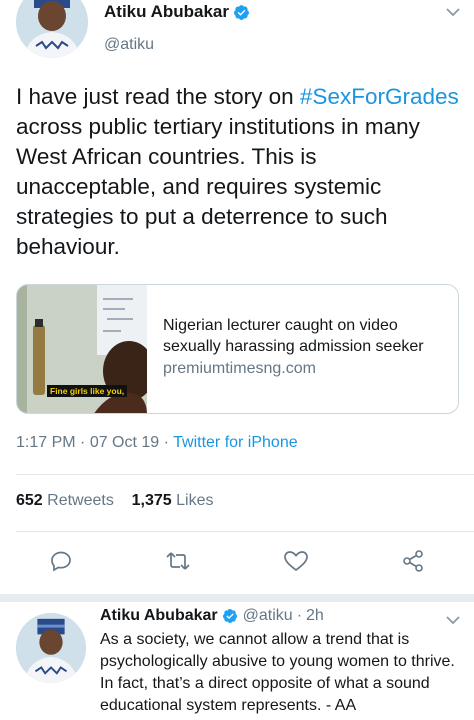 Image resolution: width=474 pixels, height=720 pixels. I want to click on reply-author-name: Atiku Abubakar, so click(159, 616).